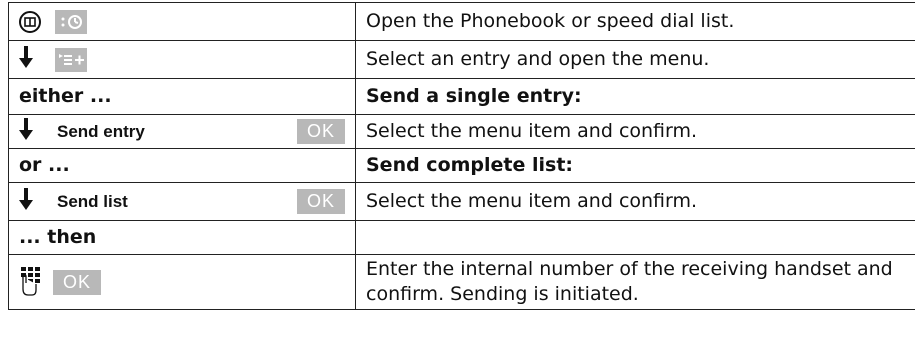 This screenshot has height=352, width=915. What do you see at coordinates (635, 237) in the screenshot?
I see `description-cell` at bounding box center [635, 237].